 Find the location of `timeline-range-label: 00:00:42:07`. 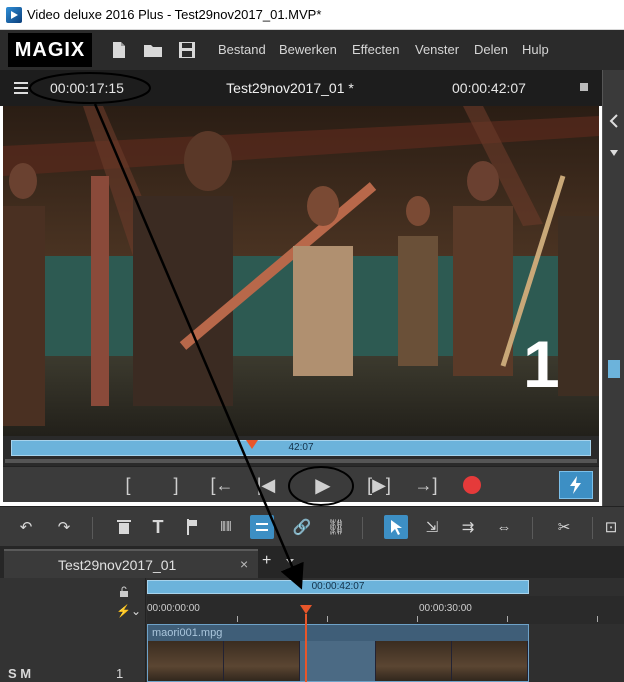

timeline-range-label: 00:00:42:07 is located at coordinates (338, 586).